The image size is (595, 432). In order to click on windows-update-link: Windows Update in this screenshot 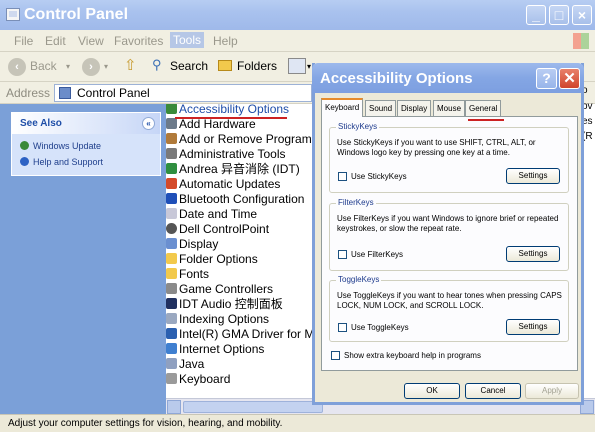, I will do `click(60, 146)`.